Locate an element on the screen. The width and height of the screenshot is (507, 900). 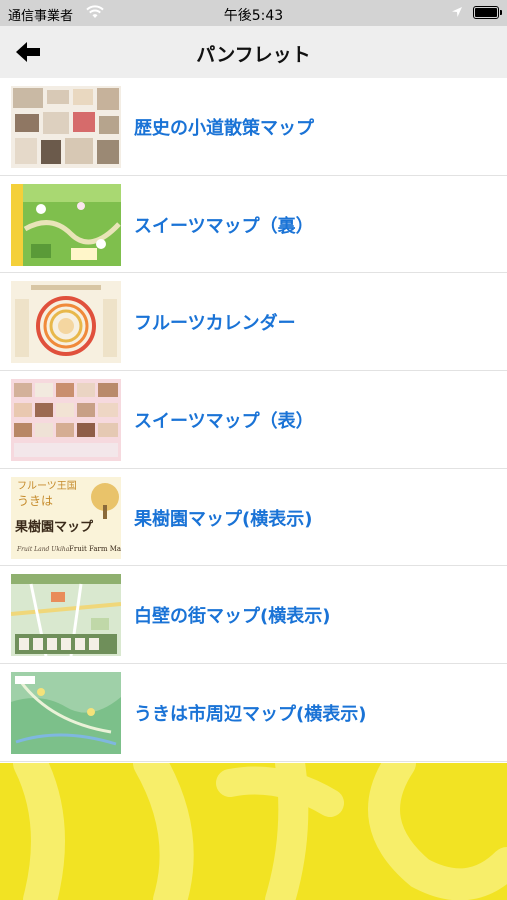
battery-icon is located at coordinates (487, 12).